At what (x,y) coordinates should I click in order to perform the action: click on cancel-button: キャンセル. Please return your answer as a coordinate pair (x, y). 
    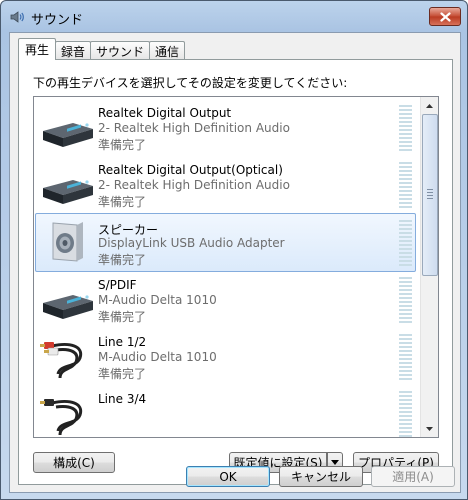
    Looking at the image, I should click on (321, 476).